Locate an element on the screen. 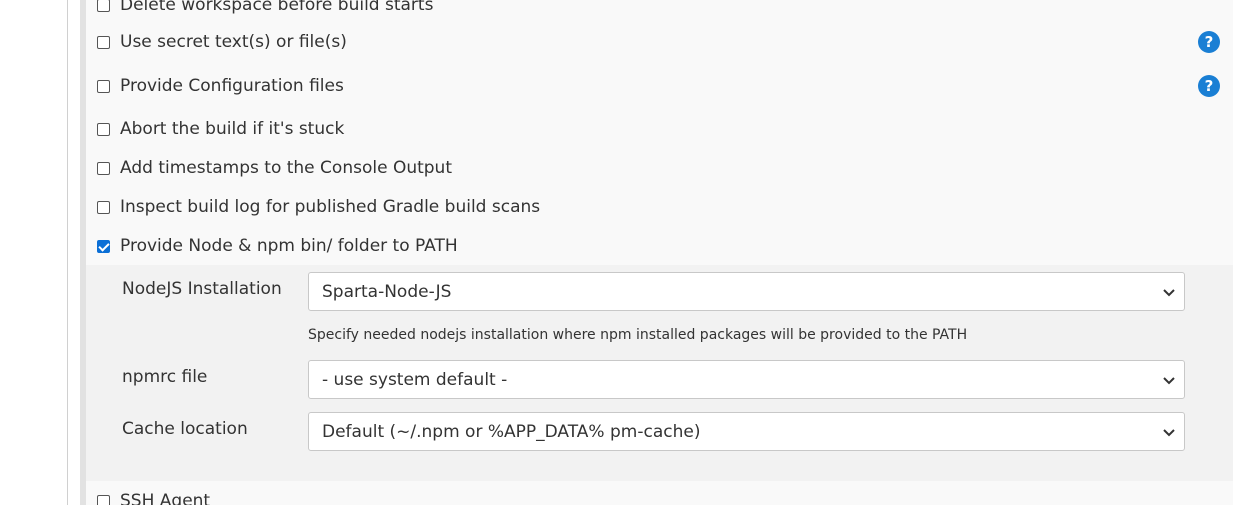  option-ssh-agent: SSH Agent is located at coordinates (153, 496).